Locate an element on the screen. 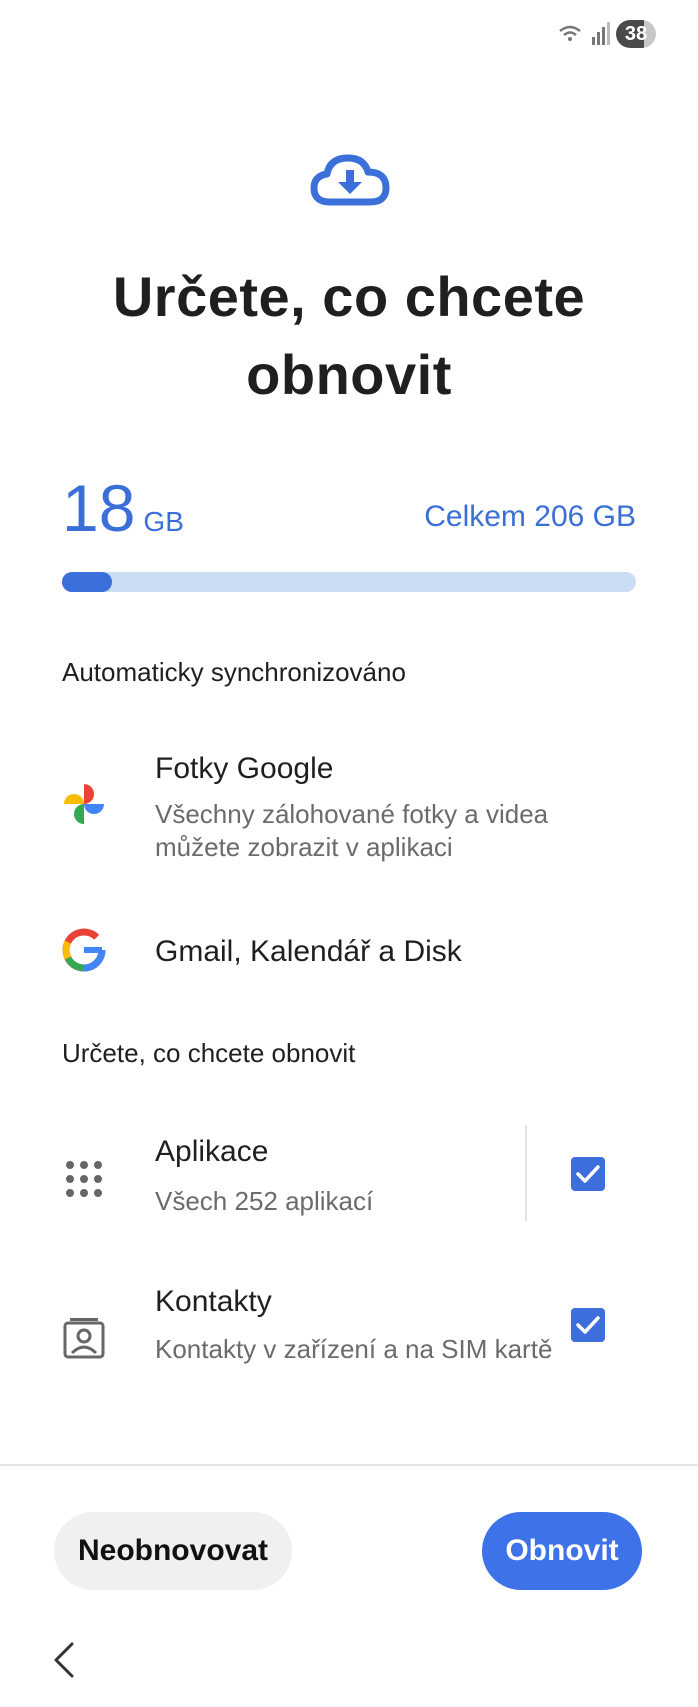  contacts-checkbox is located at coordinates (588, 1325).